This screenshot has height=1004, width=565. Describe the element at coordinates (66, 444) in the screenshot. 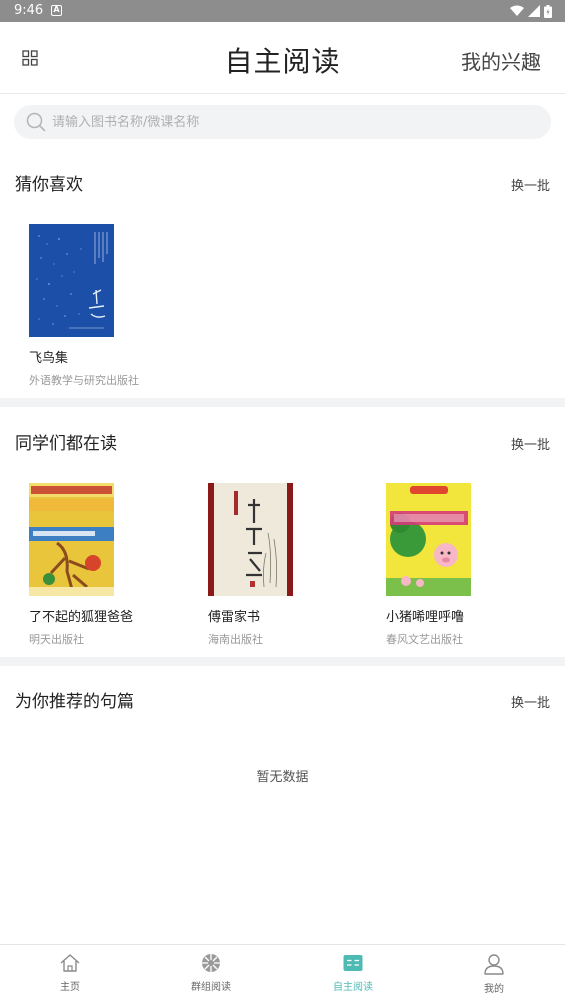

I see `section-title-classmates-reading: 同学们都在读` at that location.